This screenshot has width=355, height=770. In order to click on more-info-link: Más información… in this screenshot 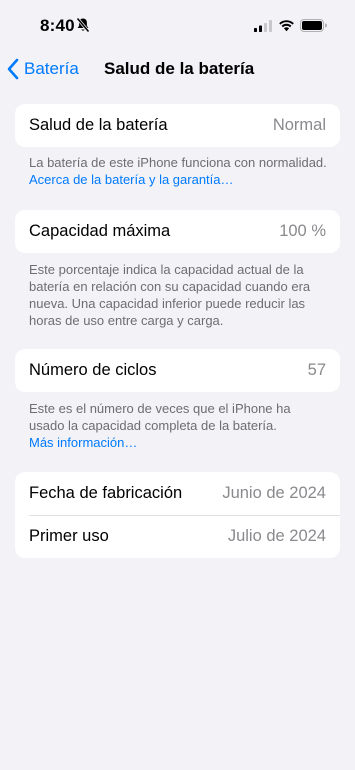, I will do `click(83, 442)`.